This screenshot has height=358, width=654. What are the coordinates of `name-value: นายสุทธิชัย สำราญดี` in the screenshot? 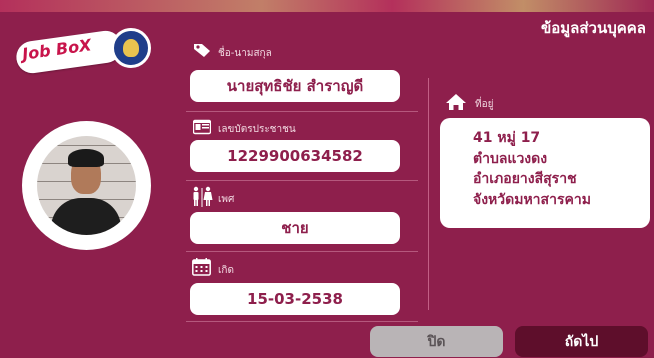 It's located at (295, 86).